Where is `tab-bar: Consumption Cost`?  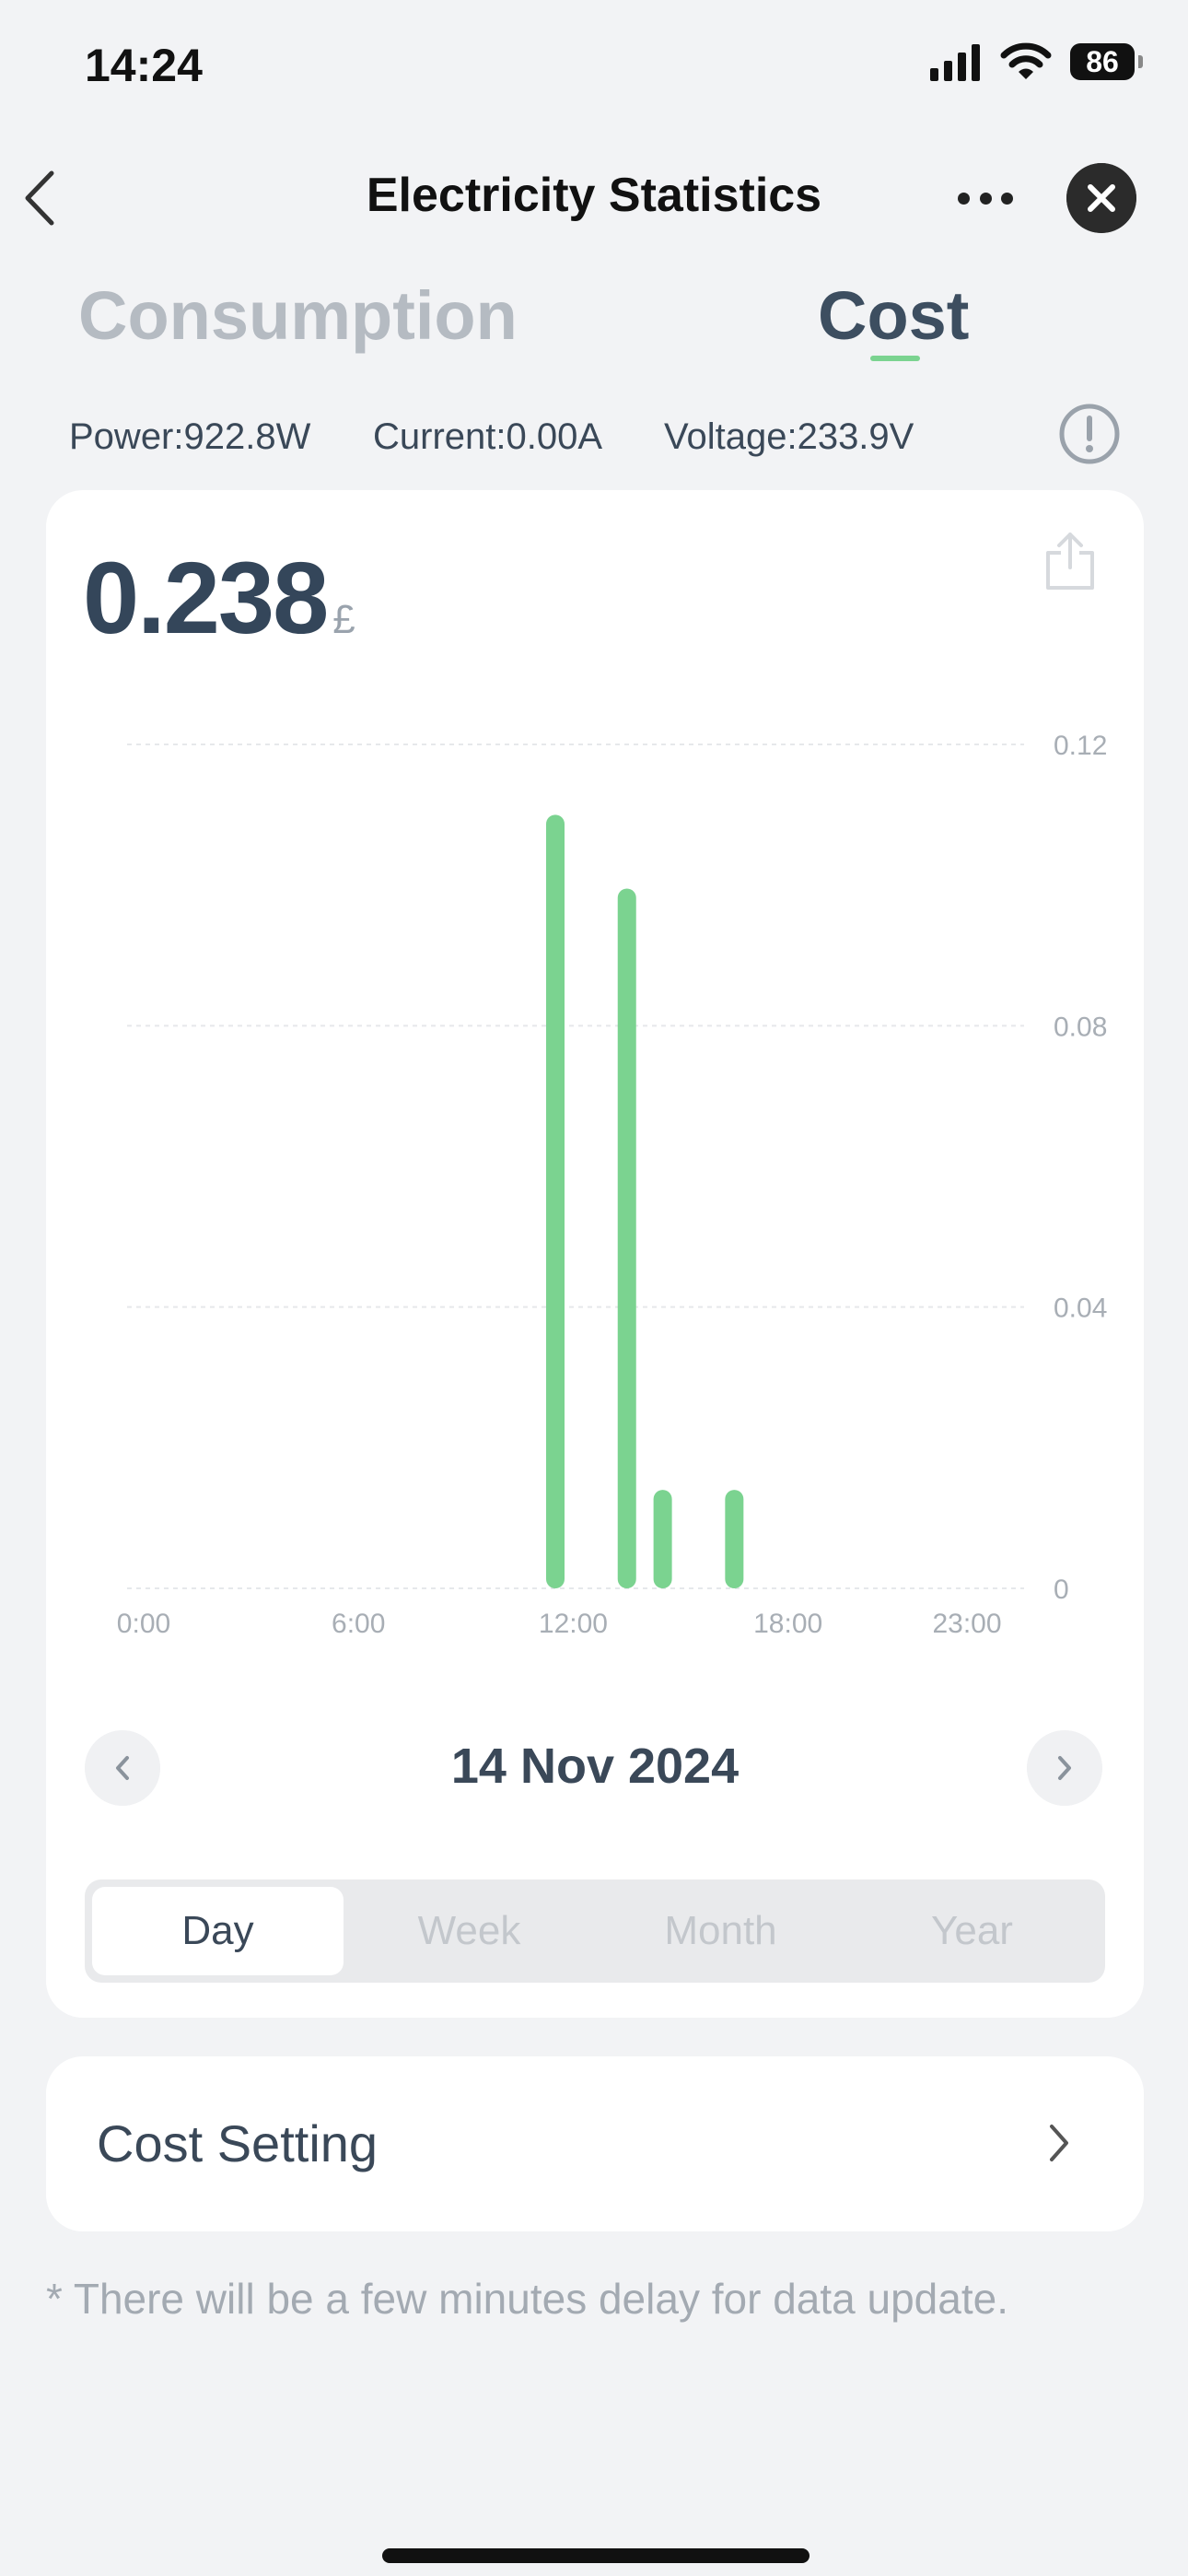
tab-bar: Consumption Cost is located at coordinates (594, 318).